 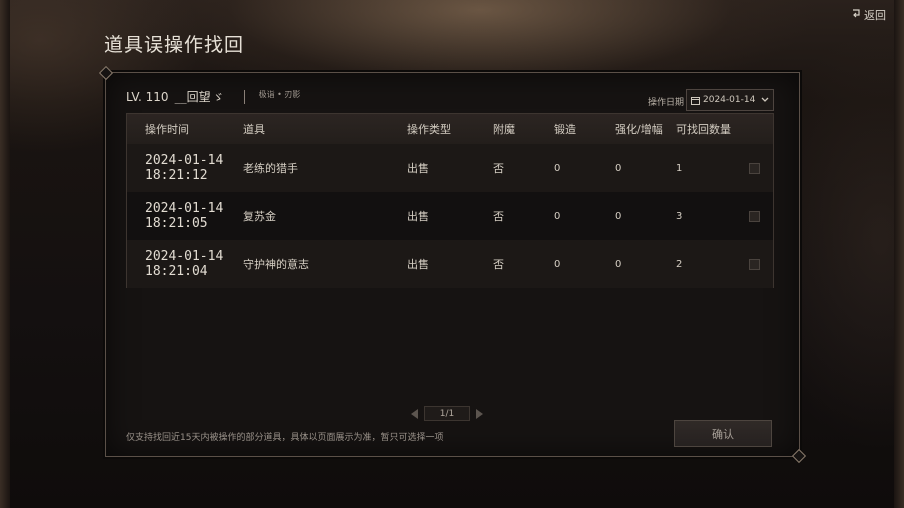 What do you see at coordinates (244, 96) in the screenshot?
I see `divider` at bounding box center [244, 96].